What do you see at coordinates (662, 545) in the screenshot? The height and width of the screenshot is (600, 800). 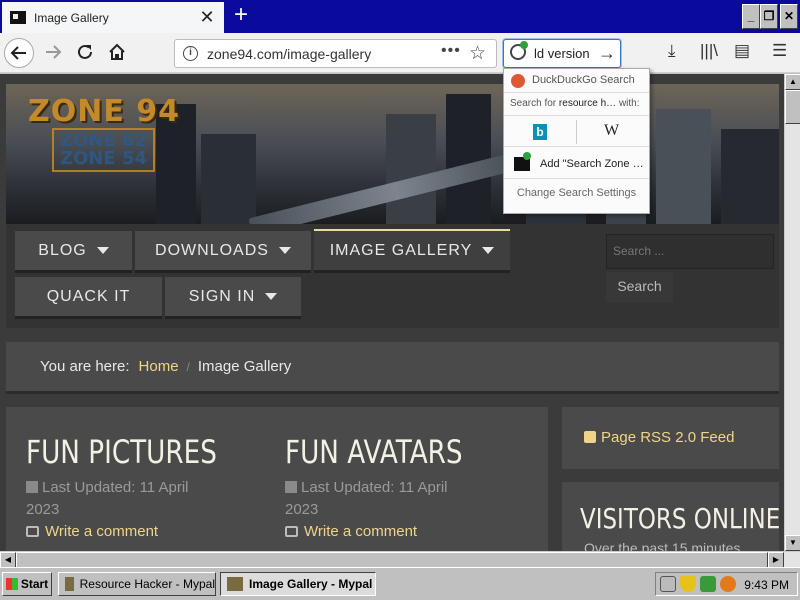 I see `visitors-subtitle: Over the past 15 minutes` at bounding box center [662, 545].